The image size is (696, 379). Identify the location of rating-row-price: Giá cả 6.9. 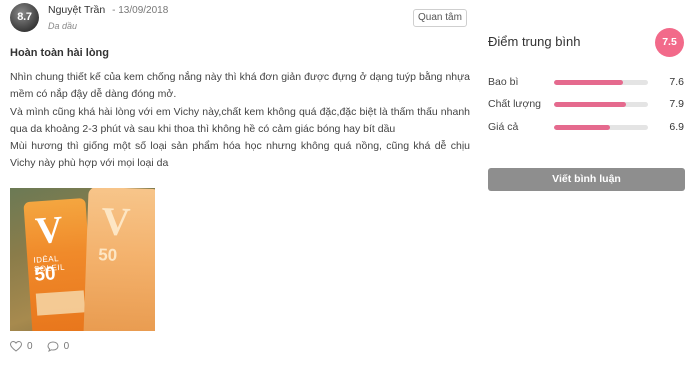
(588, 128).